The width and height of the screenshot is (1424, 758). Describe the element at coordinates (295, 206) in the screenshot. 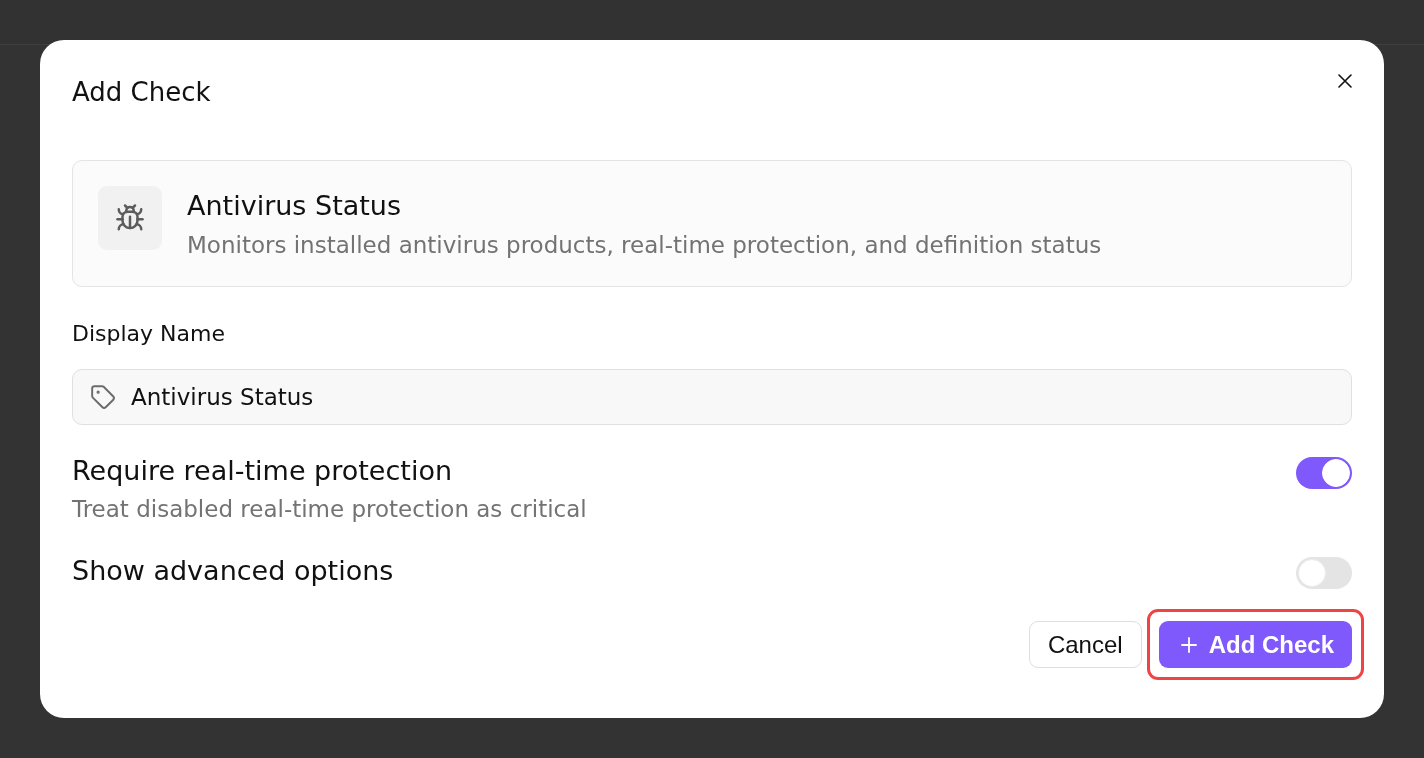

I see `check-title: Antivirus Status` at that location.